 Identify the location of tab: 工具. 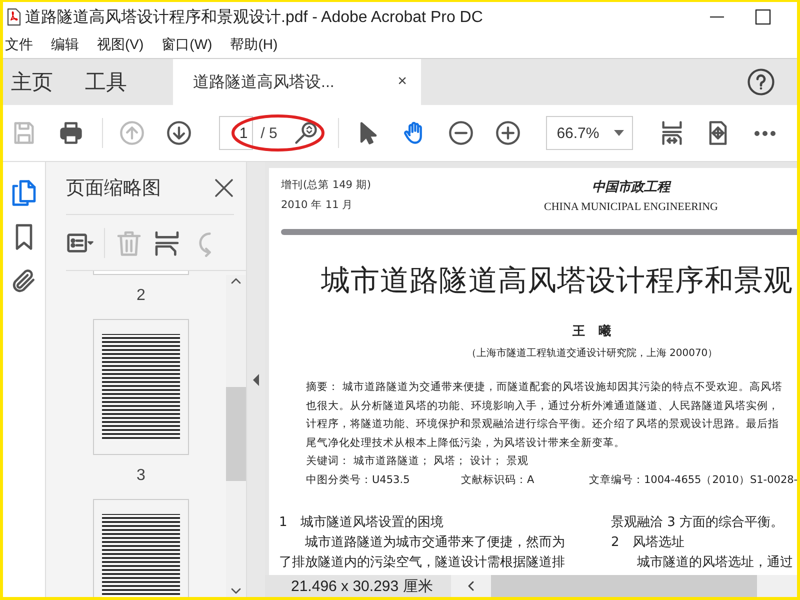
(106, 82).